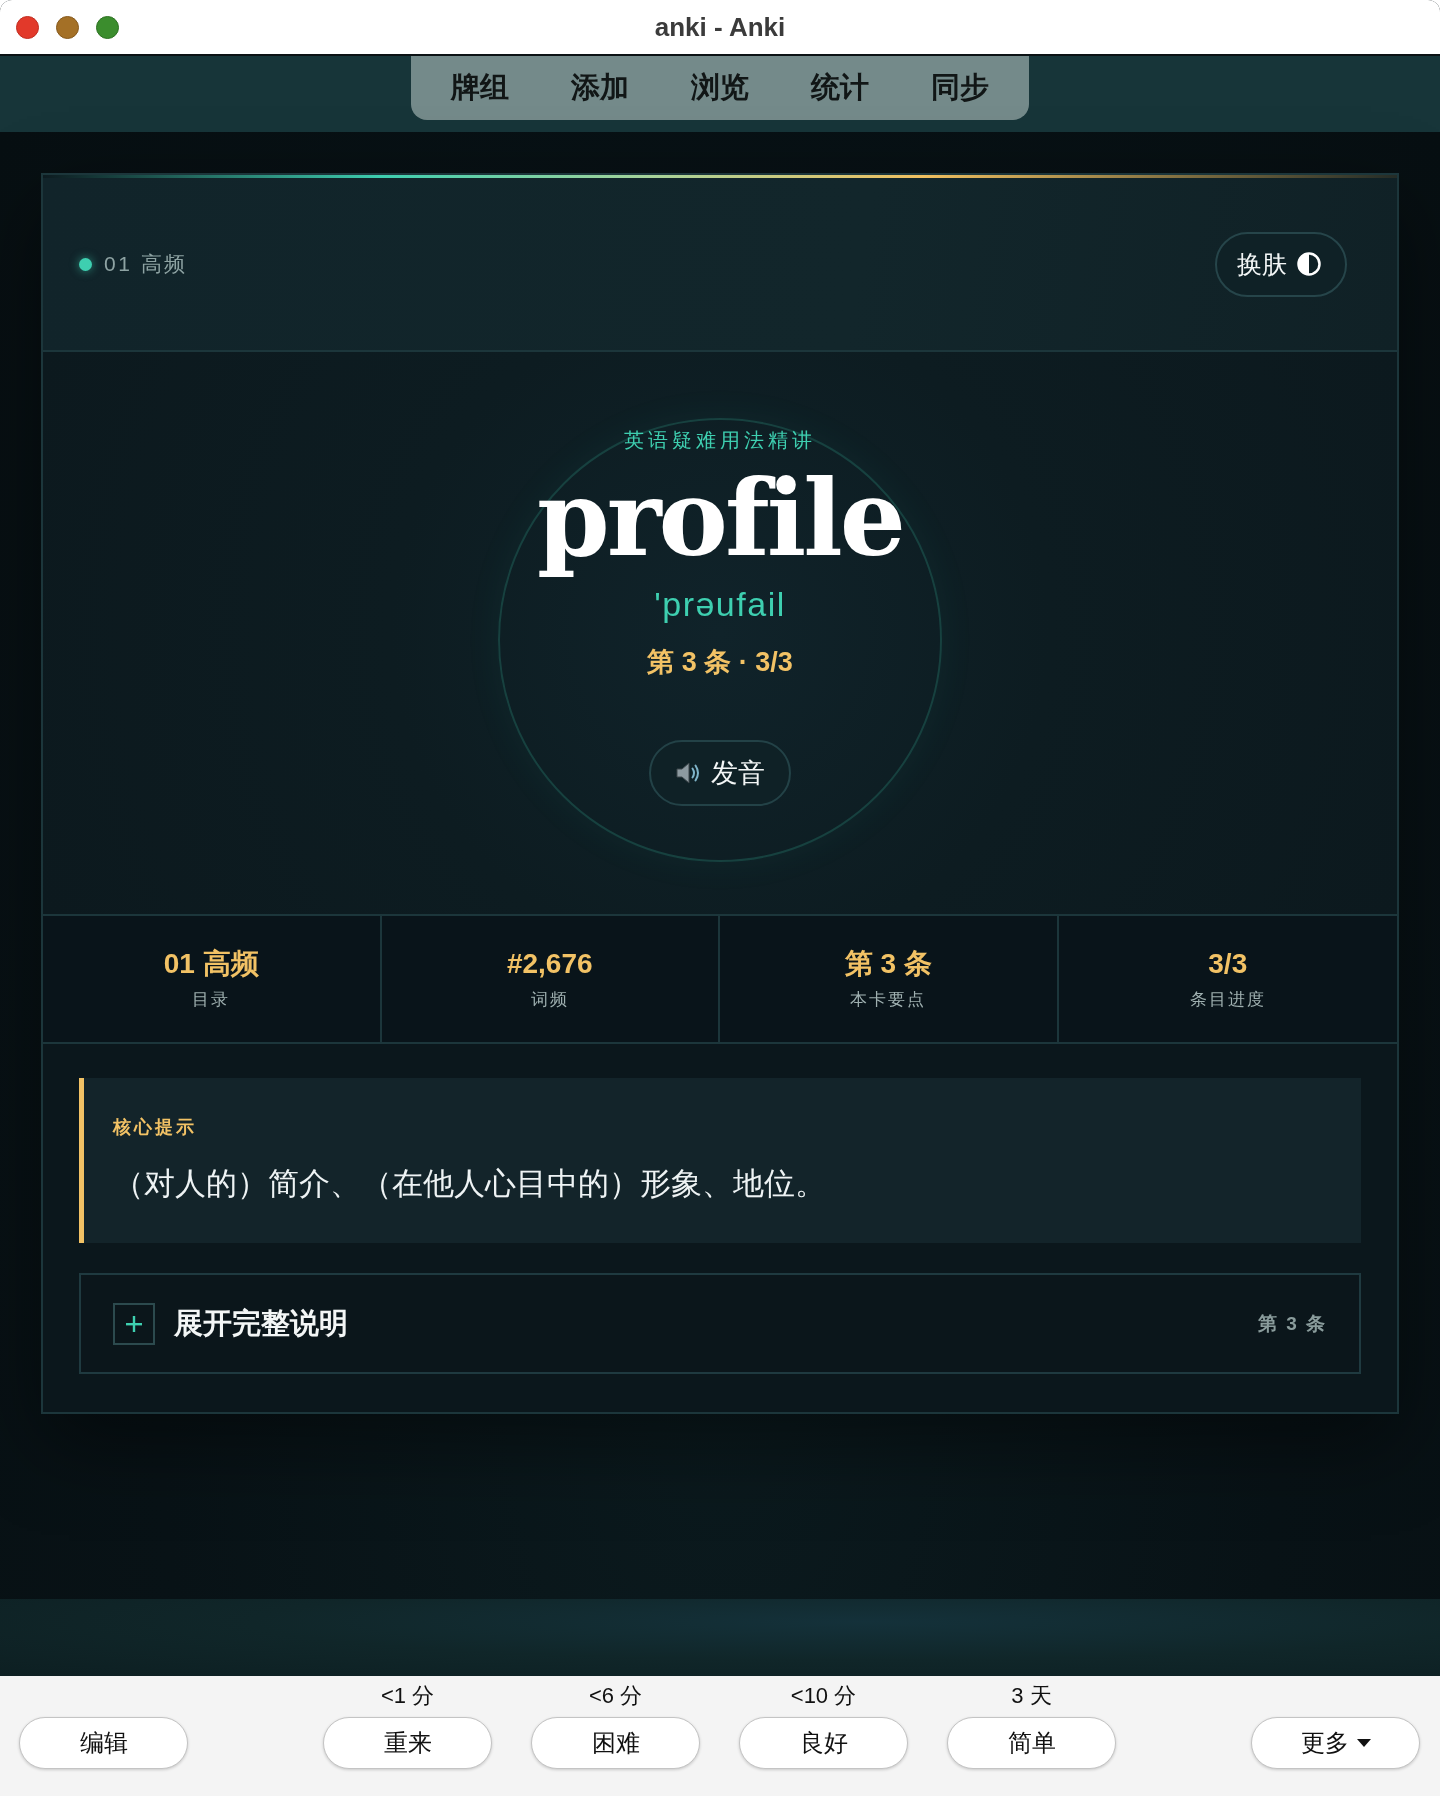 The height and width of the screenshot is (1796, 1440). What do you see at coordinates (1227, 1000) in the screenshot?
I see `stat-label: 条目进度` at bounding box center [1227, 1000].